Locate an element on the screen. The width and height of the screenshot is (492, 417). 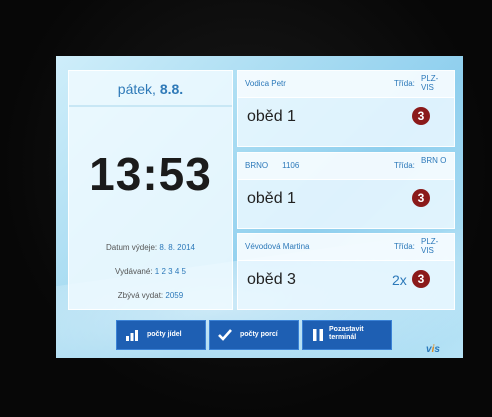
current-day: pátek, 8.8. is located at coordinates (150, 89).